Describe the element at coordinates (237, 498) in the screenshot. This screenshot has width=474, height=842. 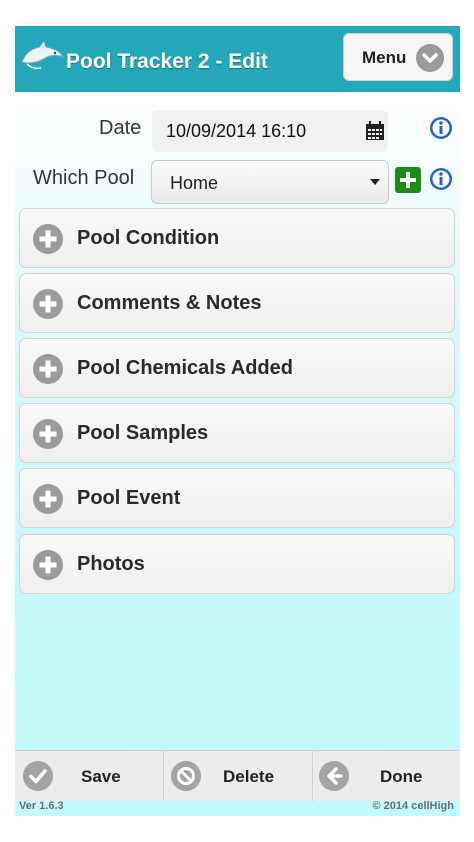
I see `section-pool-event: Pool Event` at that location.